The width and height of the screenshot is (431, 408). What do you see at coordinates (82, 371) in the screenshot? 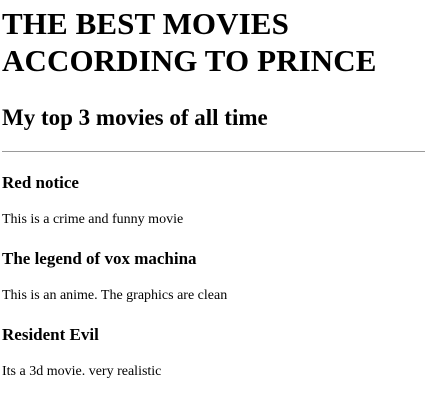
I see `movie-description: Its a 3d movie. very realistic` at bounding box center [82, 371].